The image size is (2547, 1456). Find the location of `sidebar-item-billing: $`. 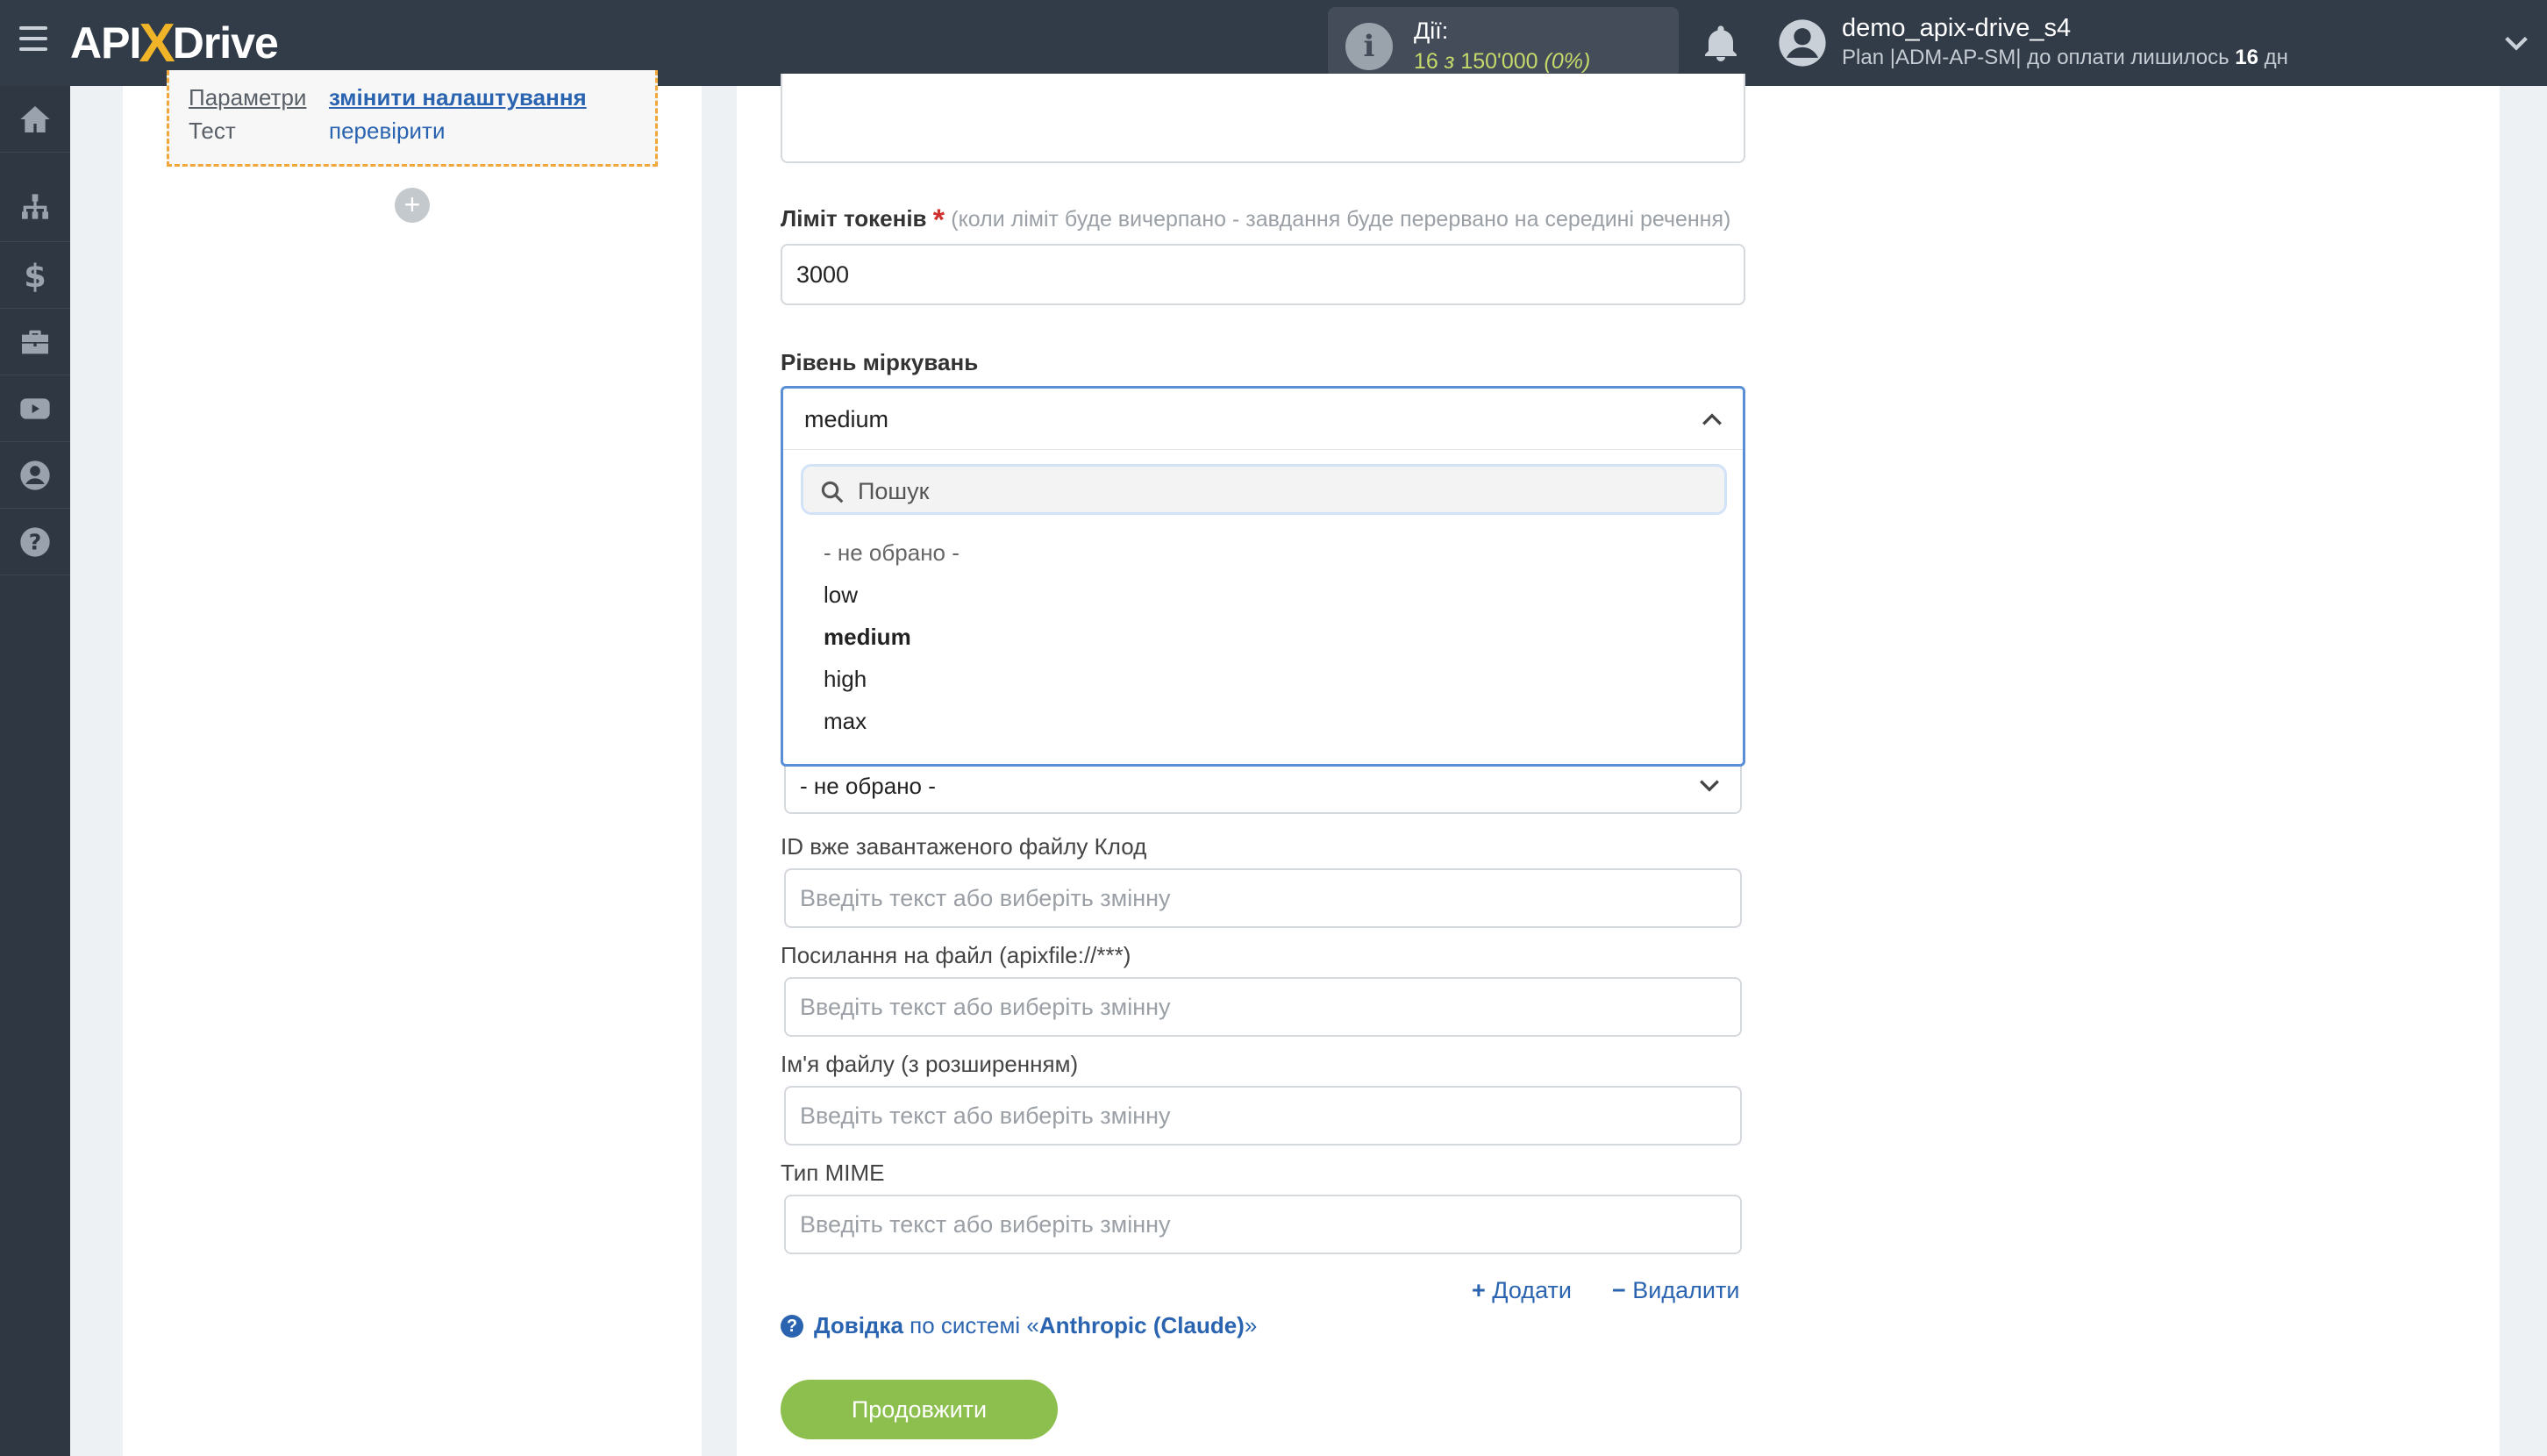

sidebar-item-billing: $ is located at coordinates (35, 275).